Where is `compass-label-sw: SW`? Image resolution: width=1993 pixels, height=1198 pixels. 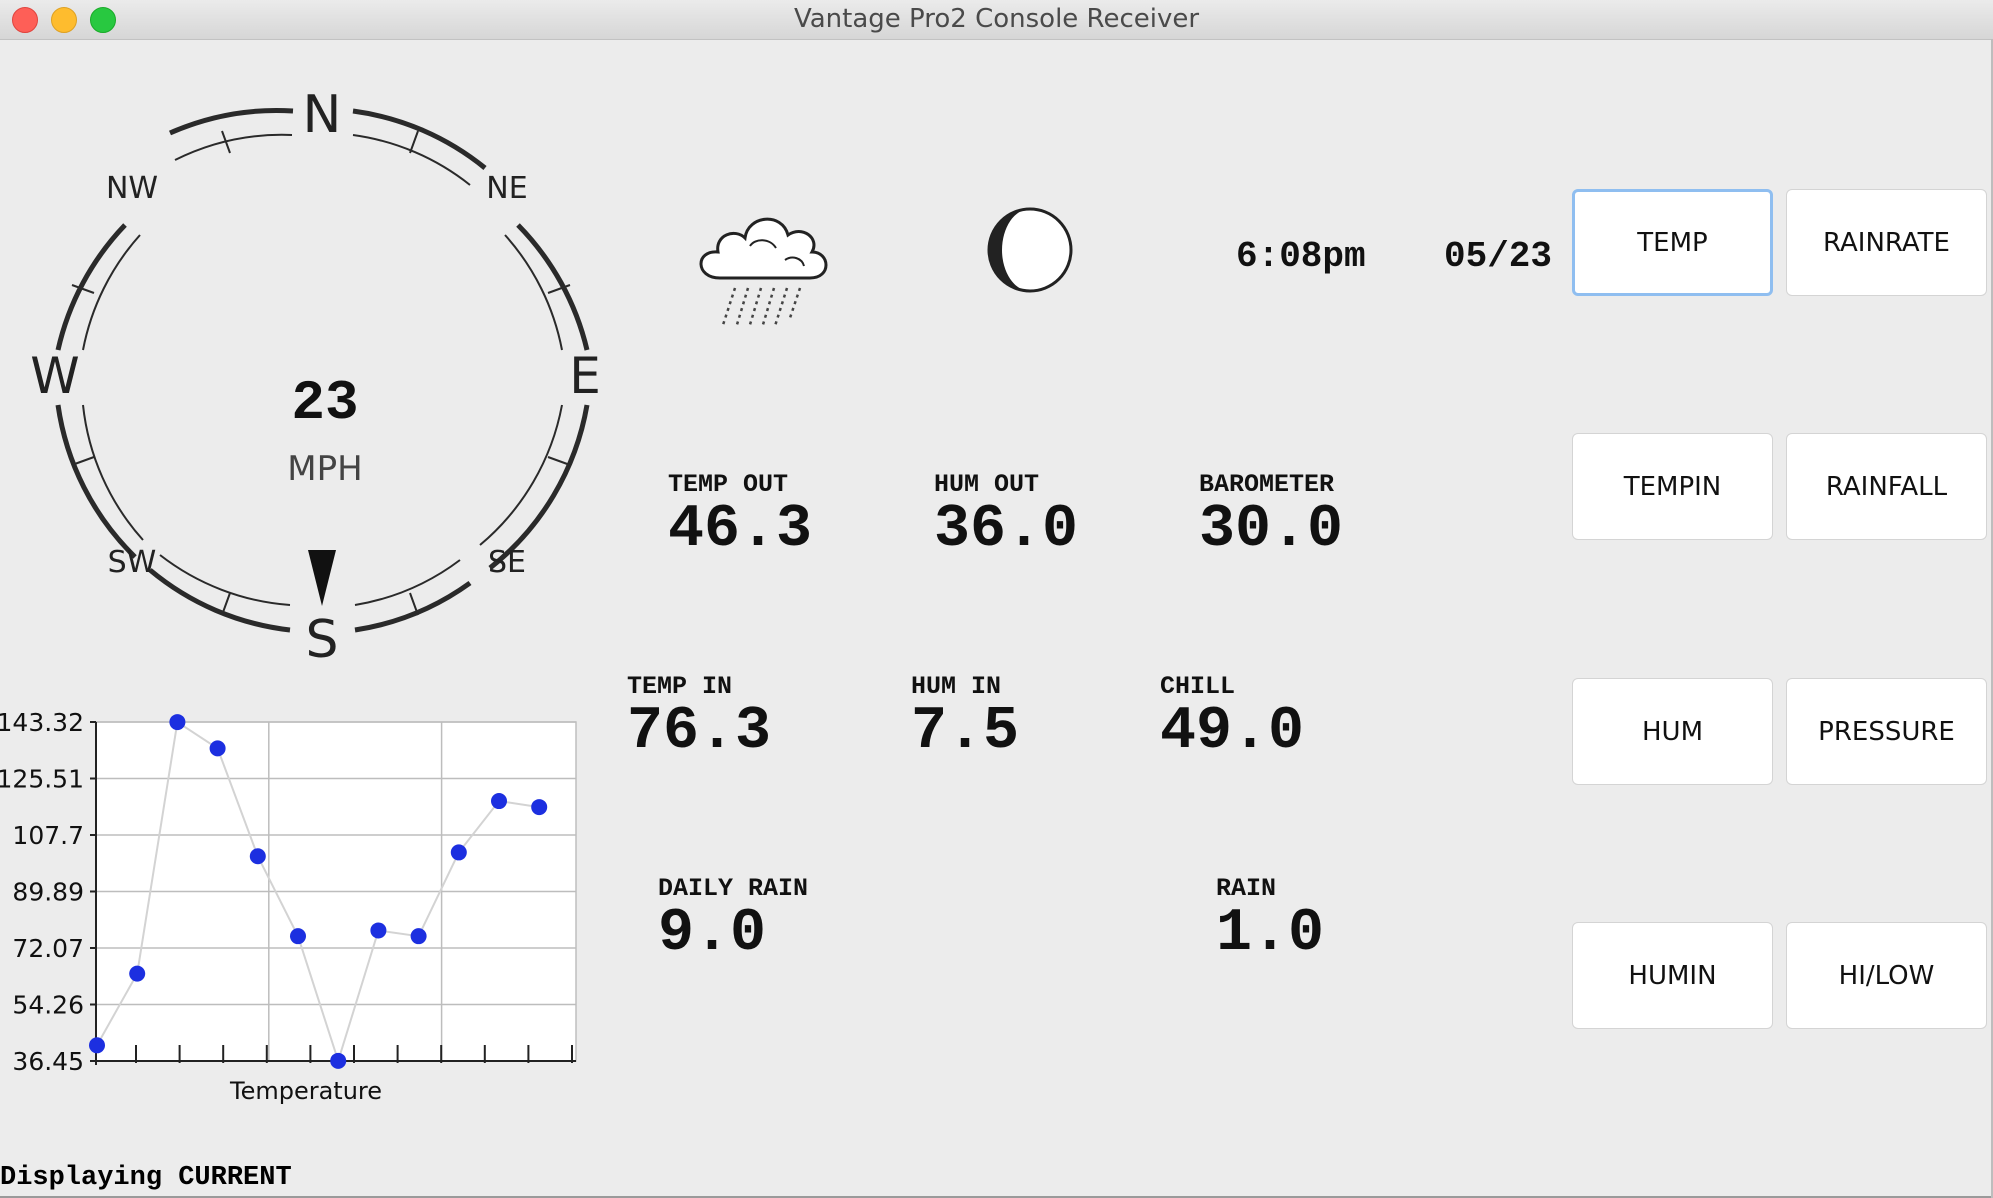
compass-label-sw: SW is located at coordinates (132, 562).